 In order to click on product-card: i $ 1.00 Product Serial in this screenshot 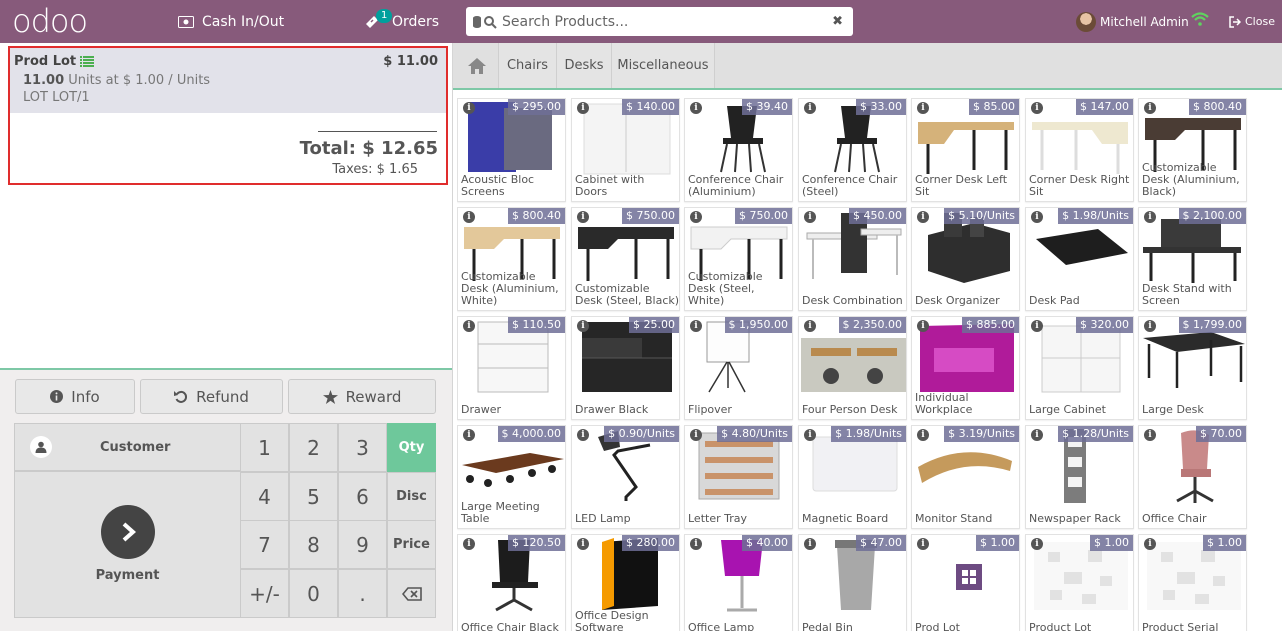, I will do `click(1192, 582)`.